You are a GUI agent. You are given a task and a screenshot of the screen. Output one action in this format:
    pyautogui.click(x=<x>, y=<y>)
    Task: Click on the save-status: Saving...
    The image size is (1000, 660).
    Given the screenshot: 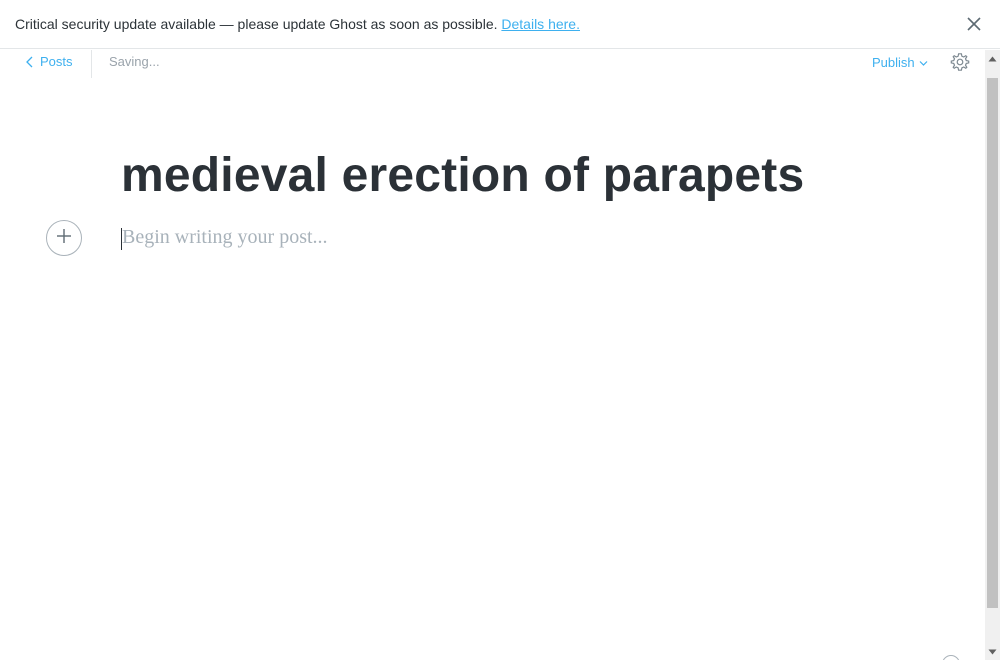 What is the action you would take?
    pyautogui.click(x=134, y=61)
    